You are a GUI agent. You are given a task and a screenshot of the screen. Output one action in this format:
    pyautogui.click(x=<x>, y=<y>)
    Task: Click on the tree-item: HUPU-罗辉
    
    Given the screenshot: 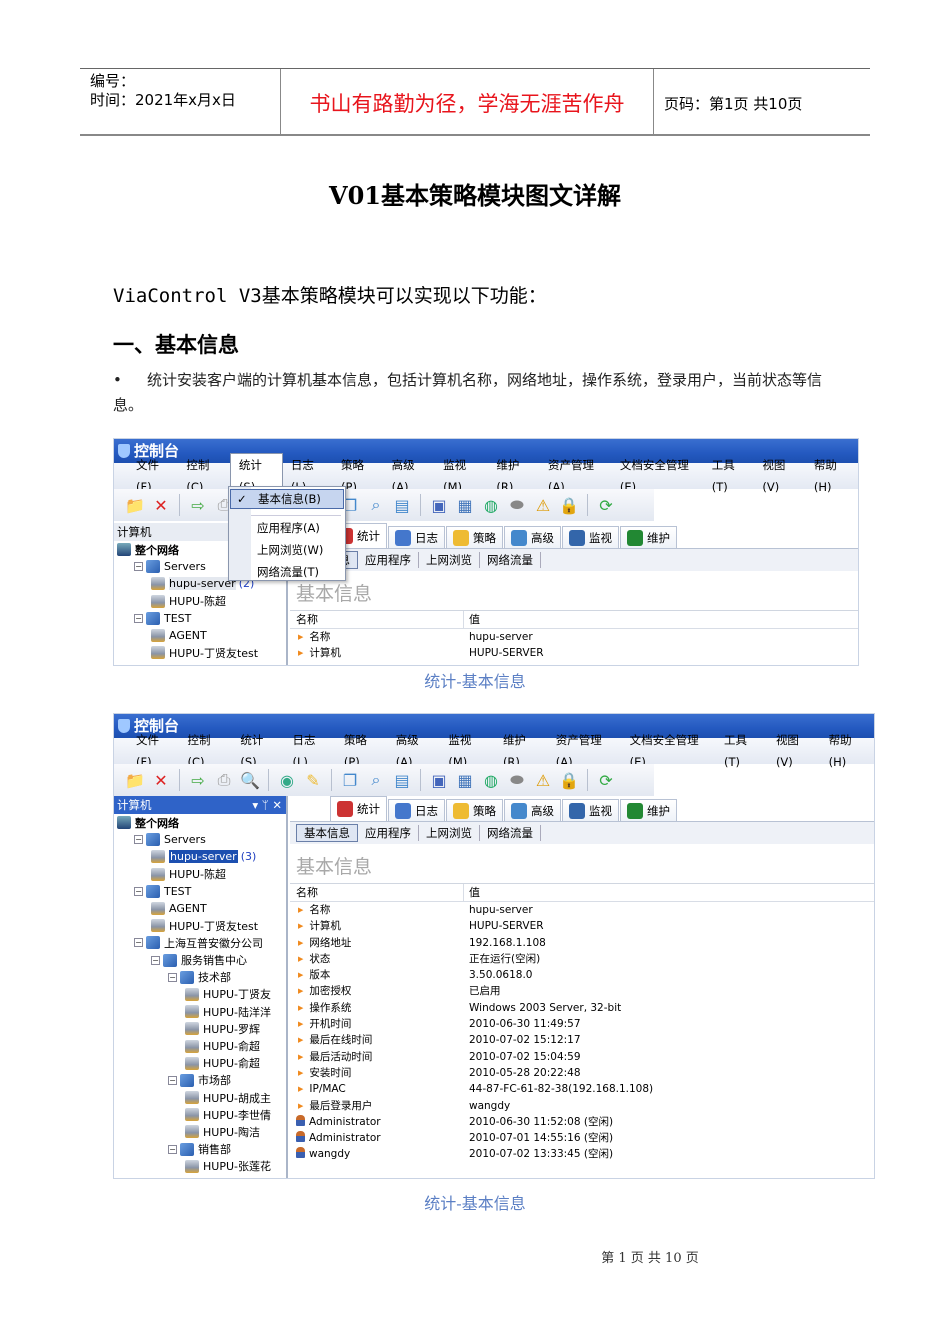 What is the action you would take?
    pyautogui.click(x=200, y=1028)
    